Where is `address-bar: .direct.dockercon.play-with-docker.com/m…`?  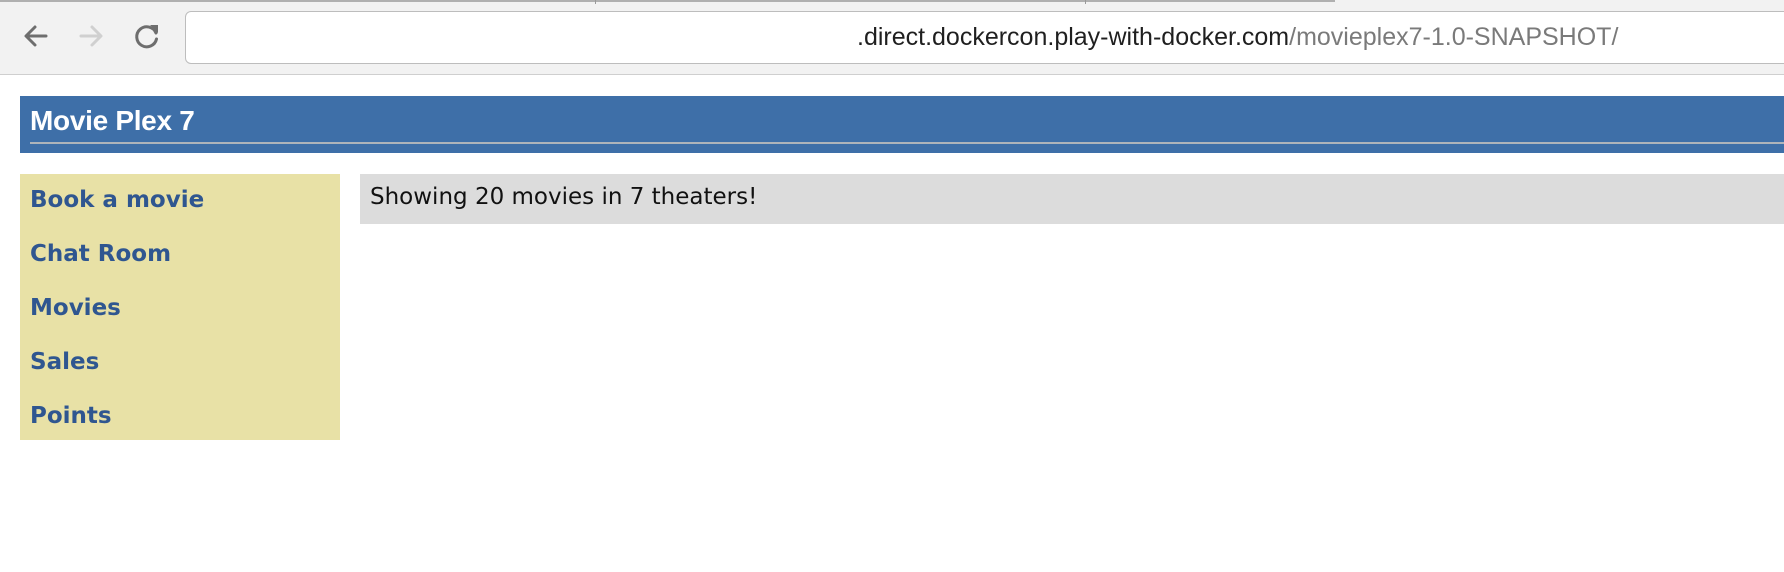 address-bar: .direct.dockercon.play-with-docker.com/m… is located at coordinates (984, 37).